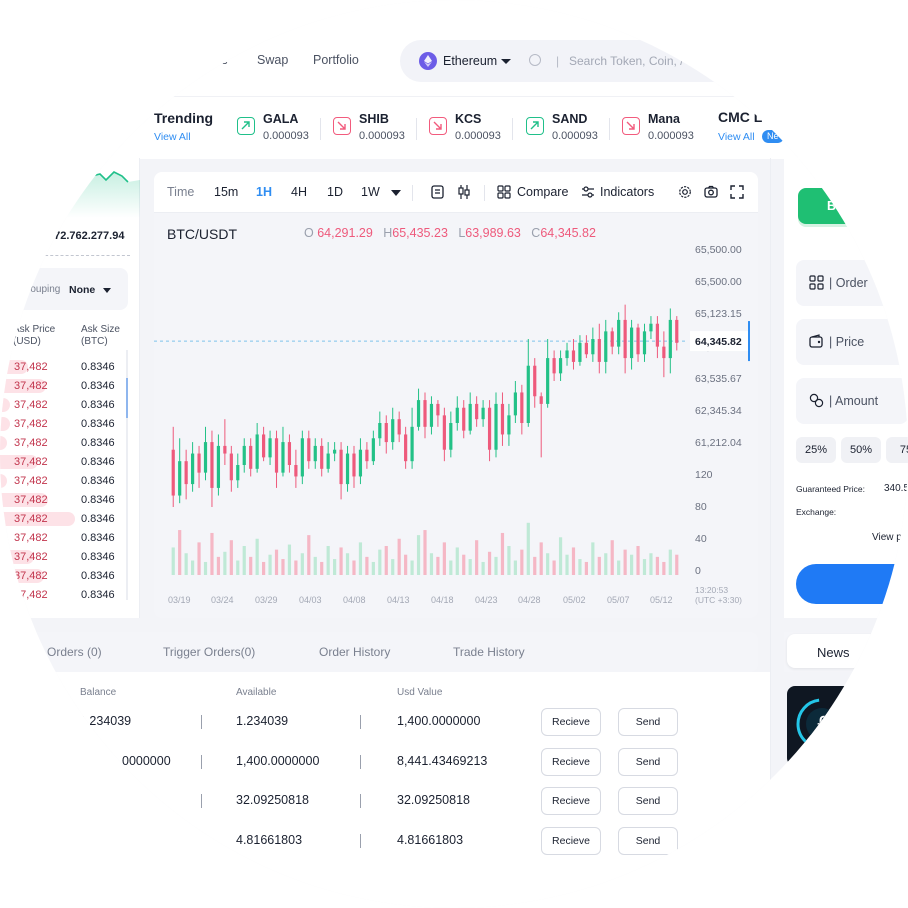  Describe the element at coordinates (172, 137) in the screenshot. I see `trending-view-all-link: View All` at that location.